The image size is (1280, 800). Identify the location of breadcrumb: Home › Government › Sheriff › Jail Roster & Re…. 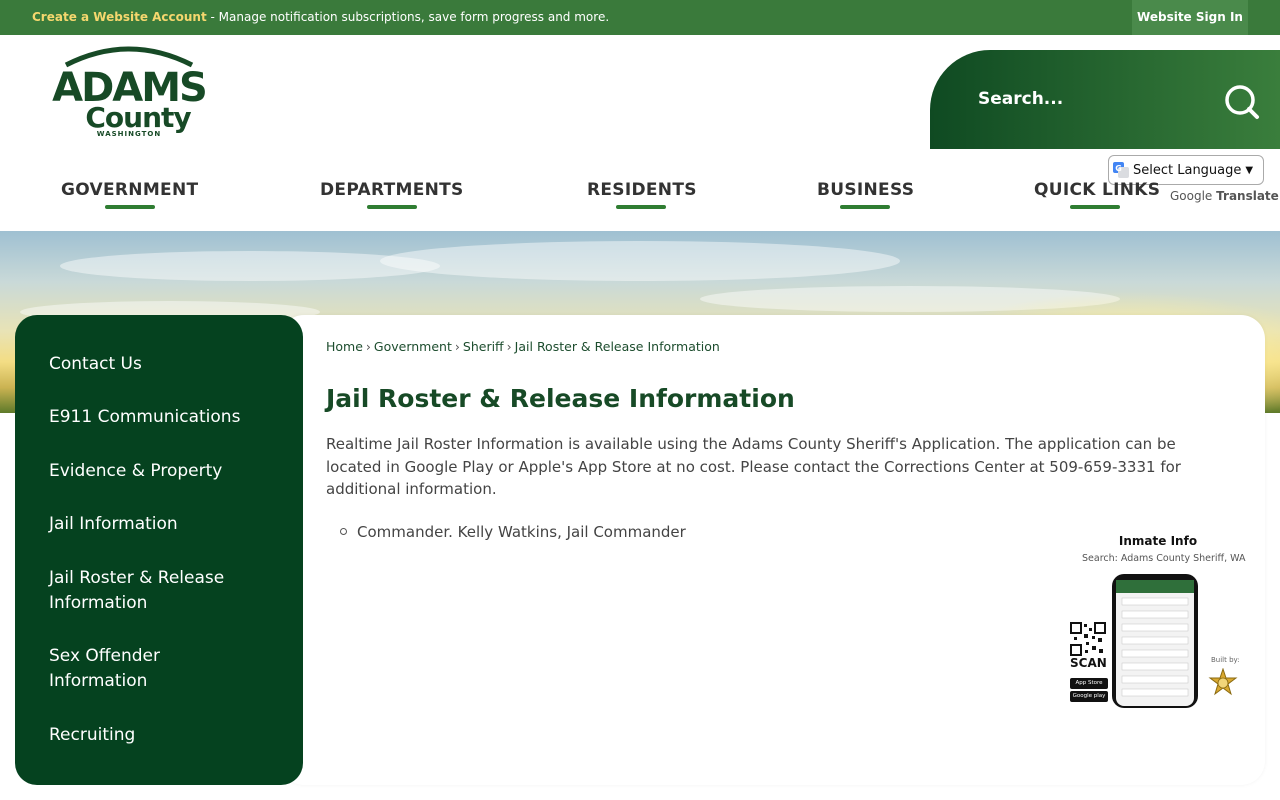
(523, 346).